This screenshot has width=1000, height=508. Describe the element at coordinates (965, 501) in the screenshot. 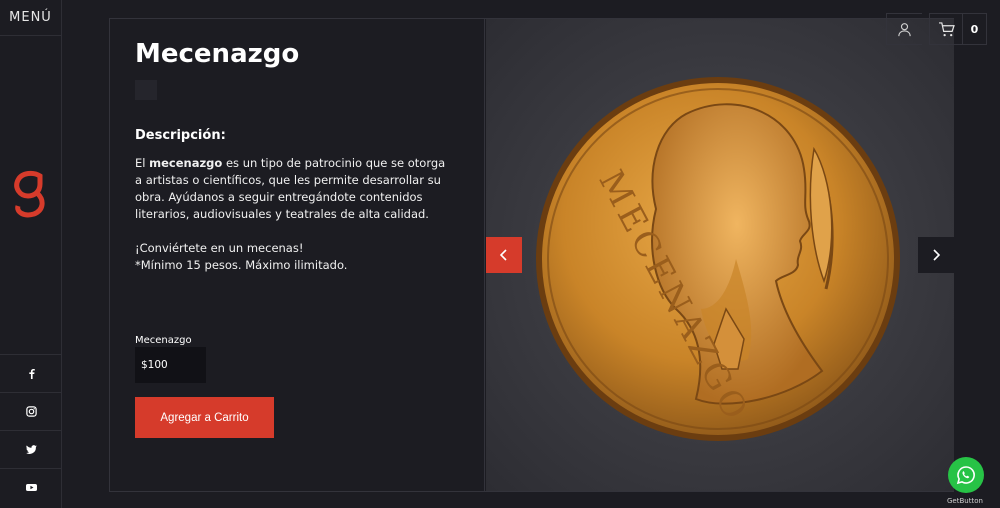

I see `getbutton-label: GetButton` at that location.